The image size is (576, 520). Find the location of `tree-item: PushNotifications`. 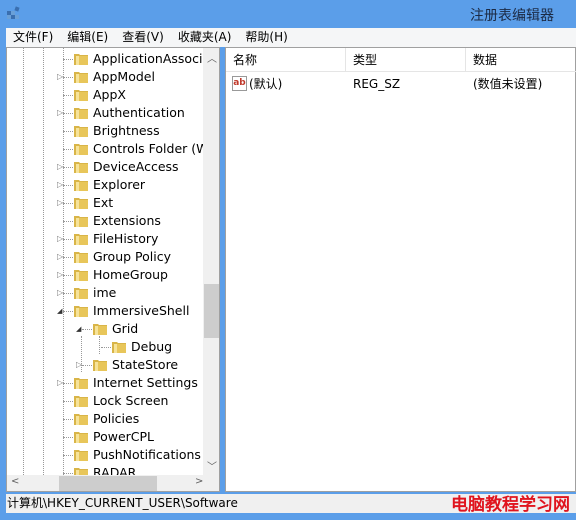

tree-item: PushNotifications is located at coordinates (105, 455).